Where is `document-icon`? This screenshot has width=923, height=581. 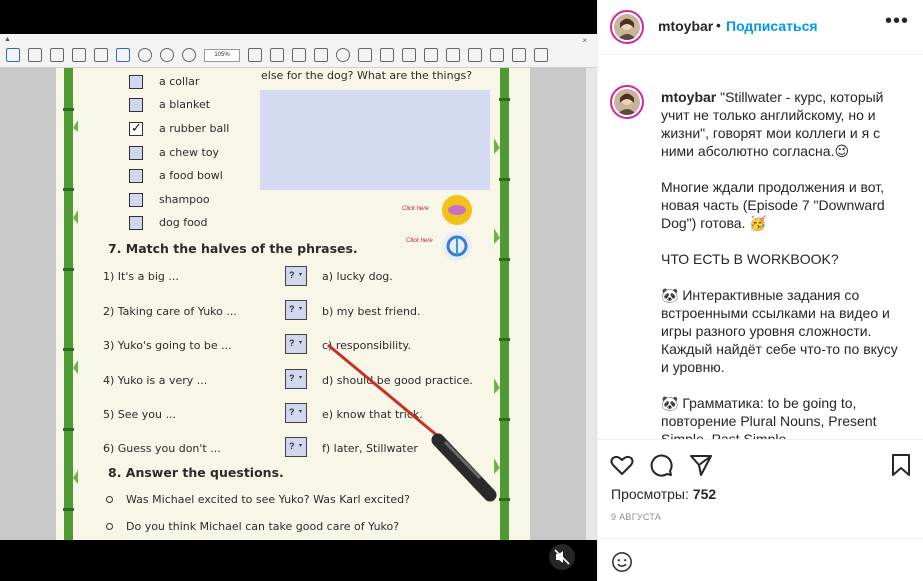 document-icon is located at coordinates (57, 55).